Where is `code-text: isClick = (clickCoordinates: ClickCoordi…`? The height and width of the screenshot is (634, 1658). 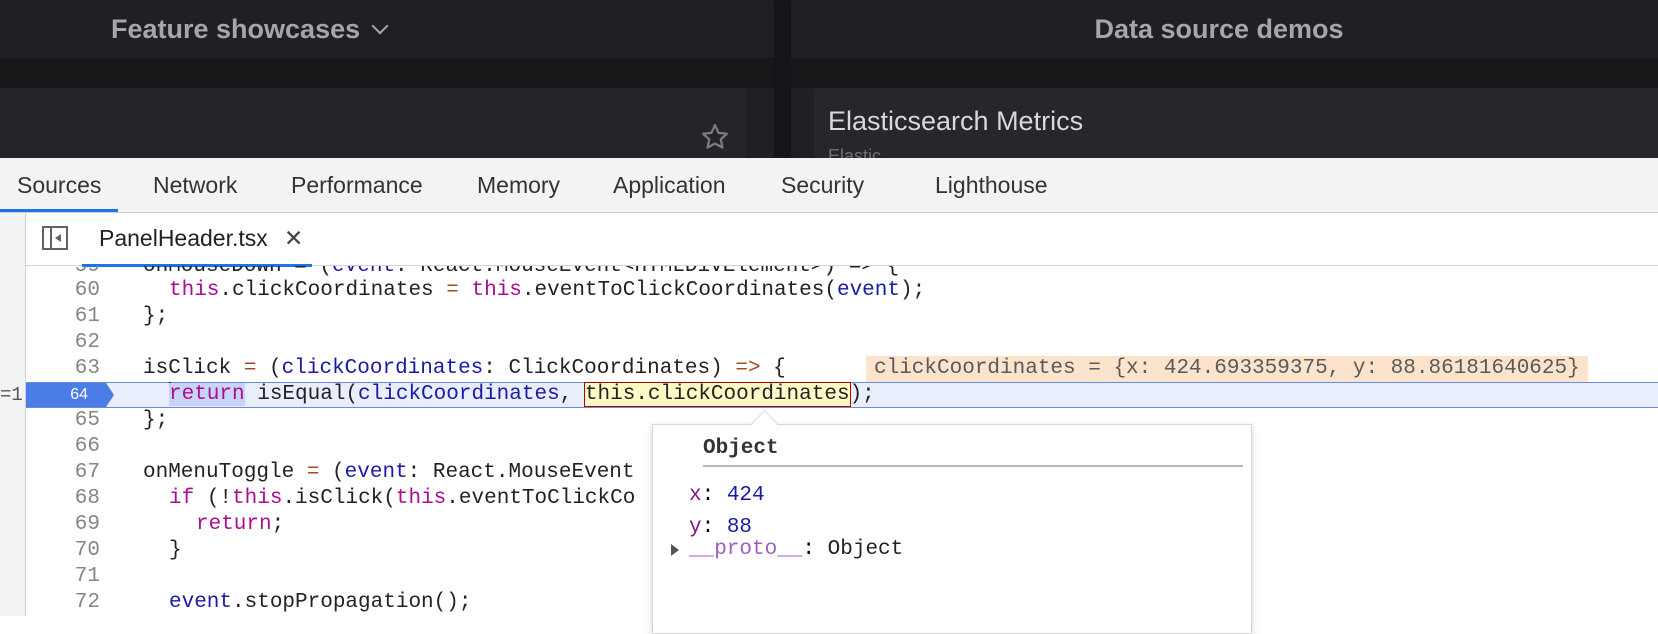
code-text: isClick = (clickCoordinates: ClickCoordi… is located at coordinates (464, 369).